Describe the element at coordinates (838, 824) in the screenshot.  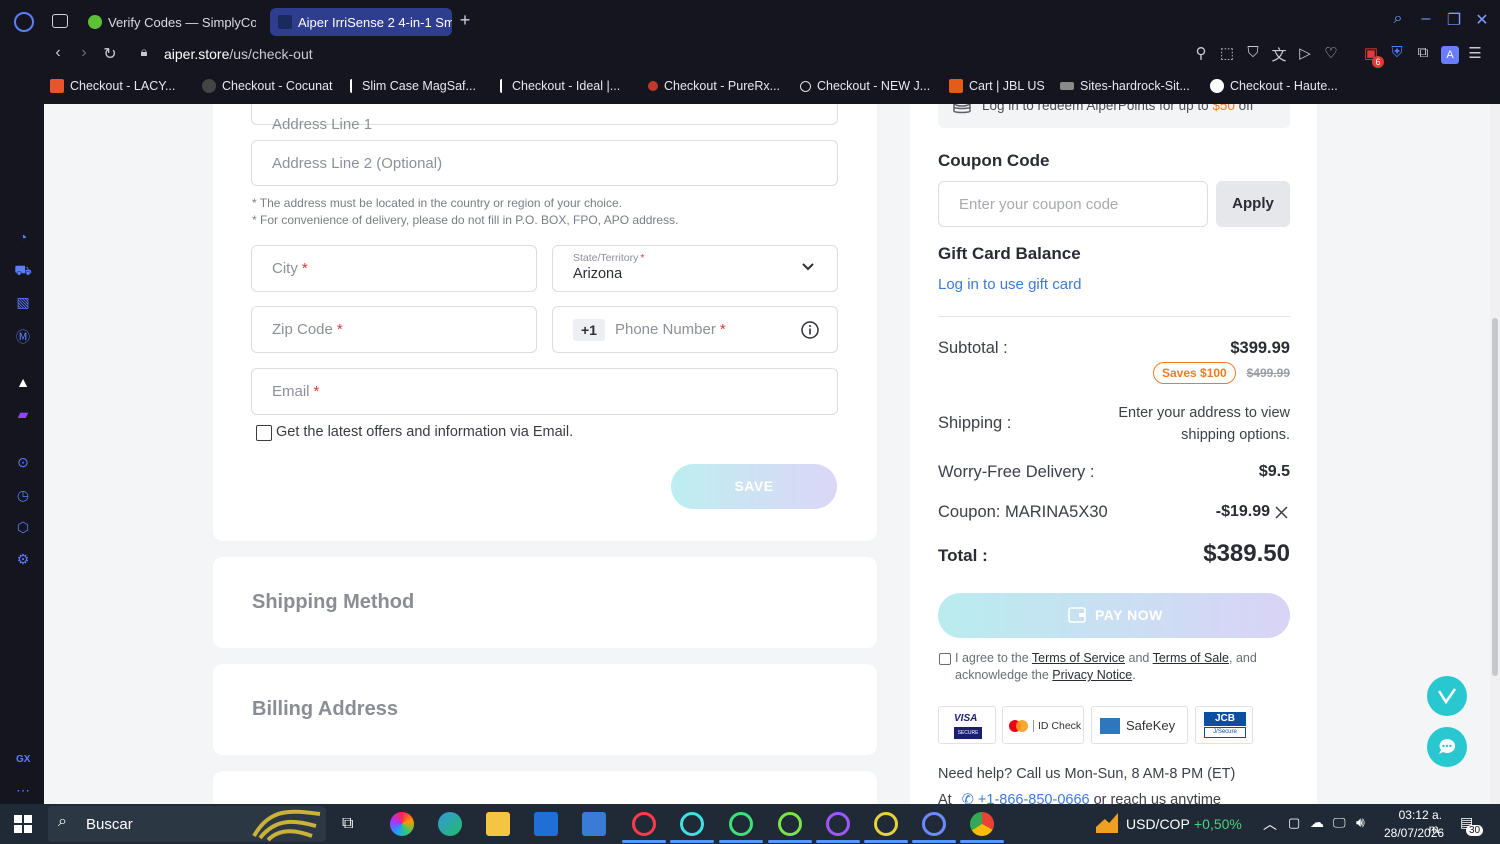
I see `opera-purple-icon` at that location.